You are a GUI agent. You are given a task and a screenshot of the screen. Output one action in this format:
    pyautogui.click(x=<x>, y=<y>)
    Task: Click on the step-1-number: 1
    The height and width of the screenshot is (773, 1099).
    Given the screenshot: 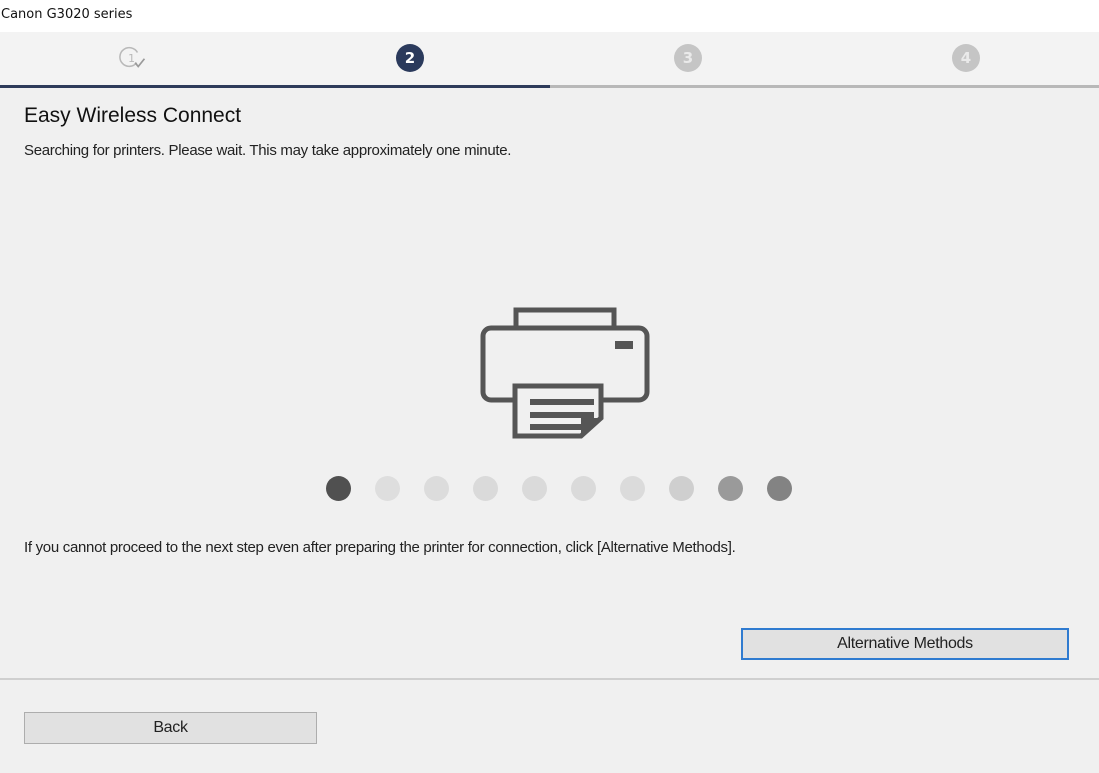 What is the action you would take?
    pyautogui.click(x=131, y=58)
    